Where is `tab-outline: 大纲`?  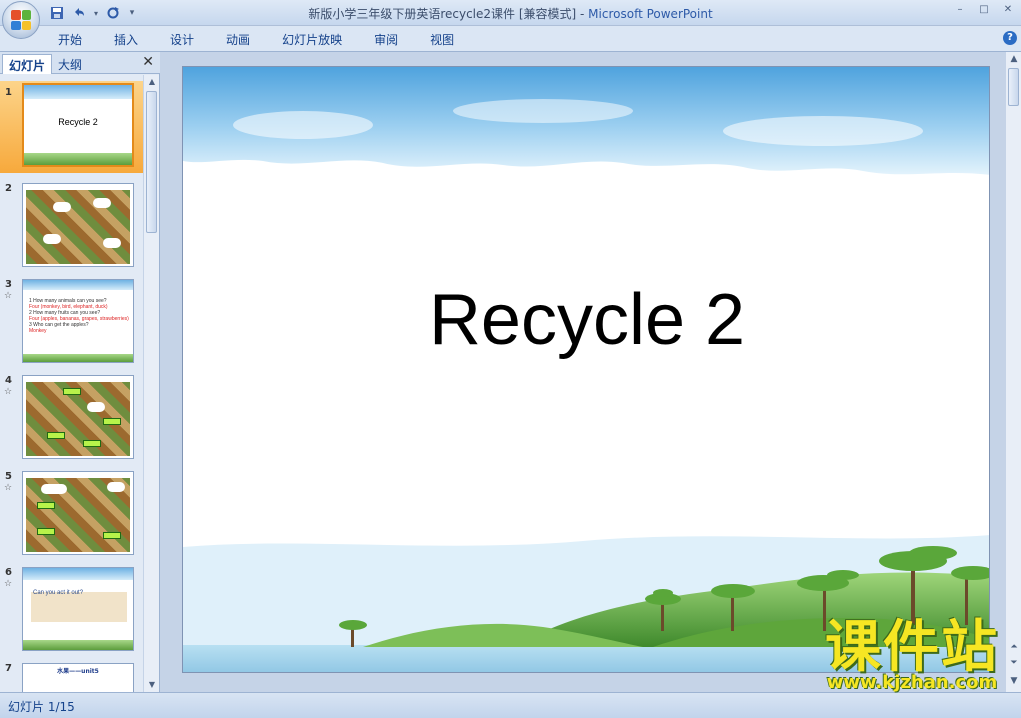 tab-outline: 大纲 is located at coordinates (70, 64).